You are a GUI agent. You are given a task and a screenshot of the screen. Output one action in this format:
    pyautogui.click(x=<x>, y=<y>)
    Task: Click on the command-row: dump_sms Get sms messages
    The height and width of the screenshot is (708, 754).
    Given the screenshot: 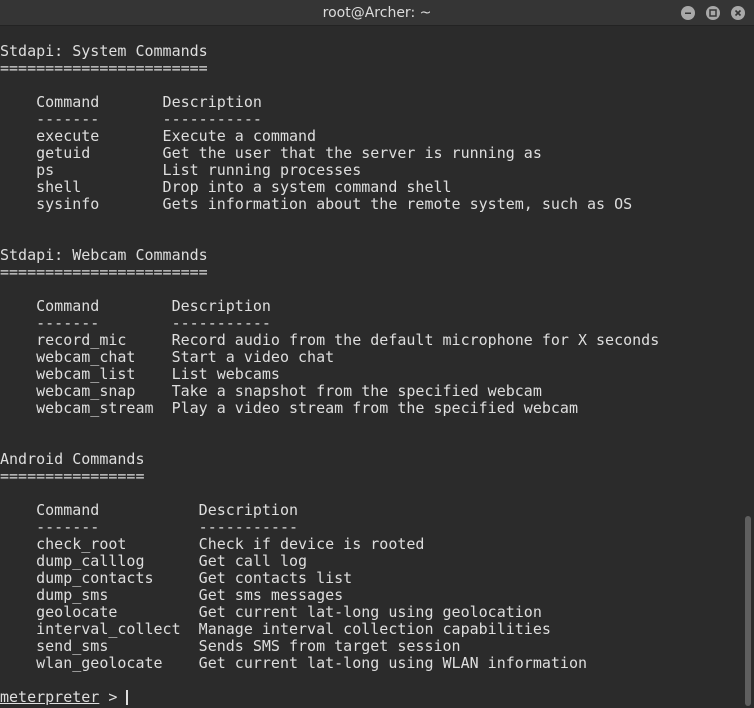 What is the action you would take?
    pyautogui.click(x=172, y=595)
    